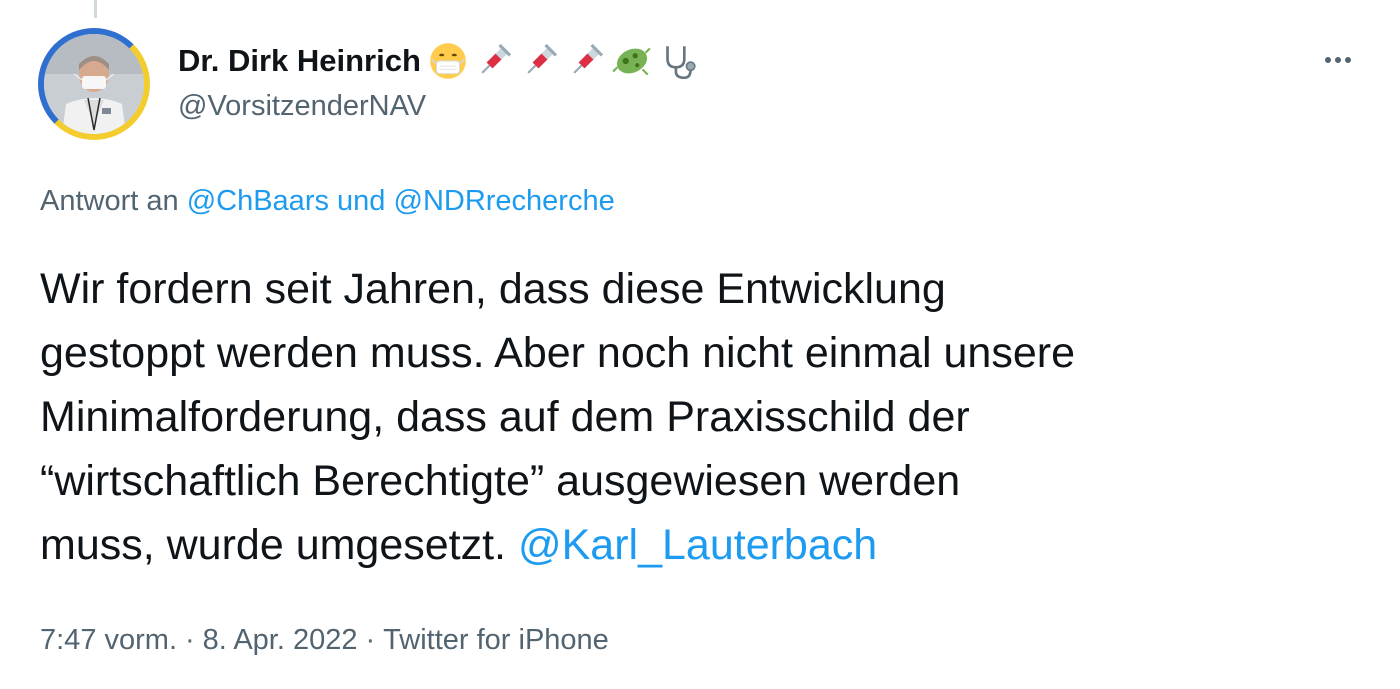 The image size is (1400, 689). What do you see at coordinates (280, 640) in the screenshot?
I see `tweet-date: 8. Apr. 2022` at bounding box center [280, 640].